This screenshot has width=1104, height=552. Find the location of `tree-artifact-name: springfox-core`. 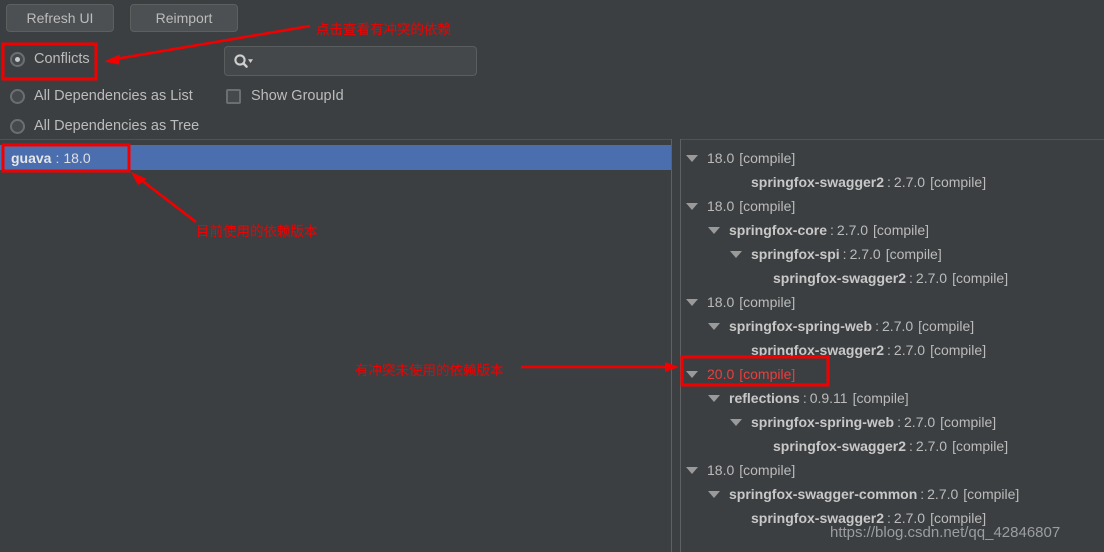

tree-artifact-name: springfox-core is located at coordinates (778, 230).